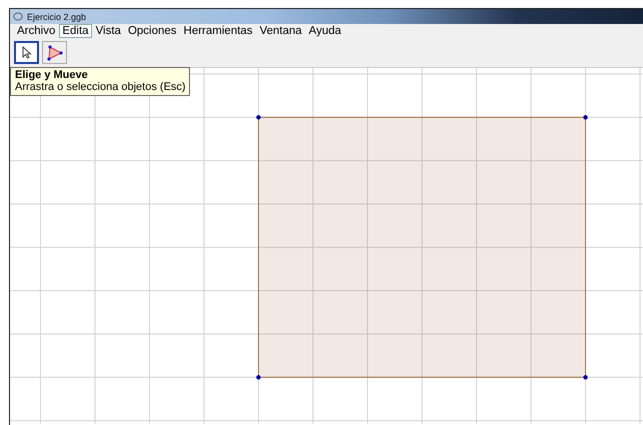  What do you see at coordinates (218, 31) in the screenshot?
I see `menu-item: Herramientas` at bounding box center [218, 31].